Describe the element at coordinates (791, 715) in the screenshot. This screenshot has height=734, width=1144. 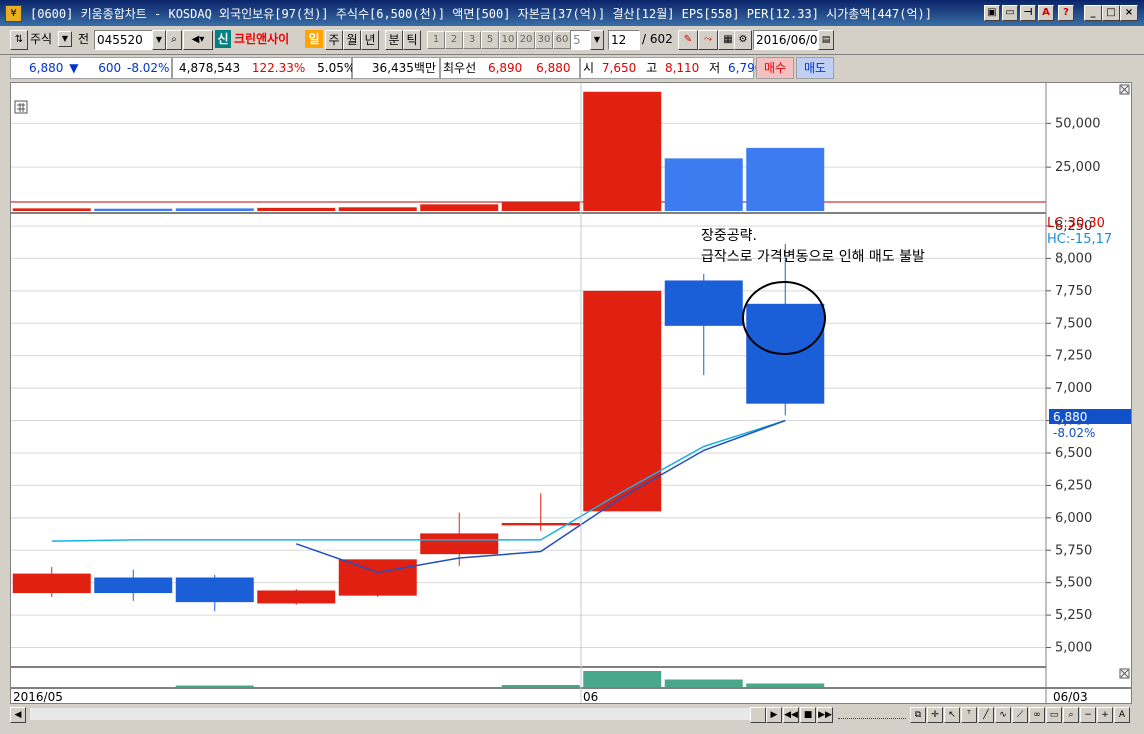
I see `first-icon: ◀◀` at that location.